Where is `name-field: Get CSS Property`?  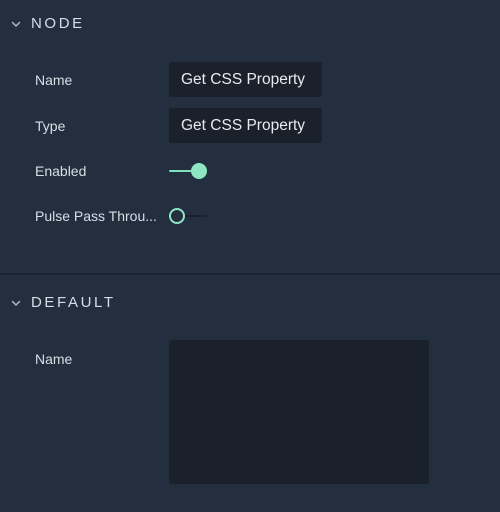 name-field: Get CSS Property is located at coordinates (245, 79).